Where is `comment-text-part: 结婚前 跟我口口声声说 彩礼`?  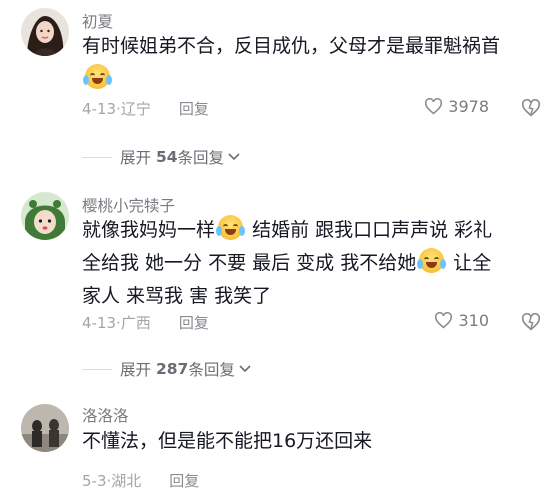 comment-text-part: 结婚前 跟我口口声声说 彩礼 is located at coordinates (372, 230).